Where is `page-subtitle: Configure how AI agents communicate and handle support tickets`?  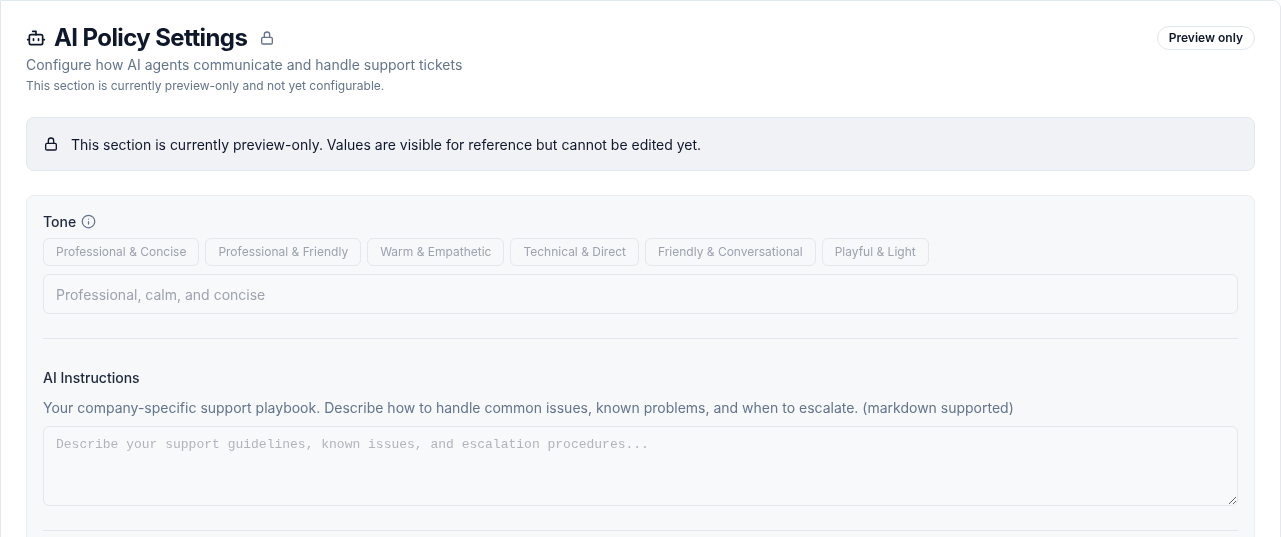
page-subtitle: Configure how AI agents communicate and handle support tickets is located at coordinates (244, 65).